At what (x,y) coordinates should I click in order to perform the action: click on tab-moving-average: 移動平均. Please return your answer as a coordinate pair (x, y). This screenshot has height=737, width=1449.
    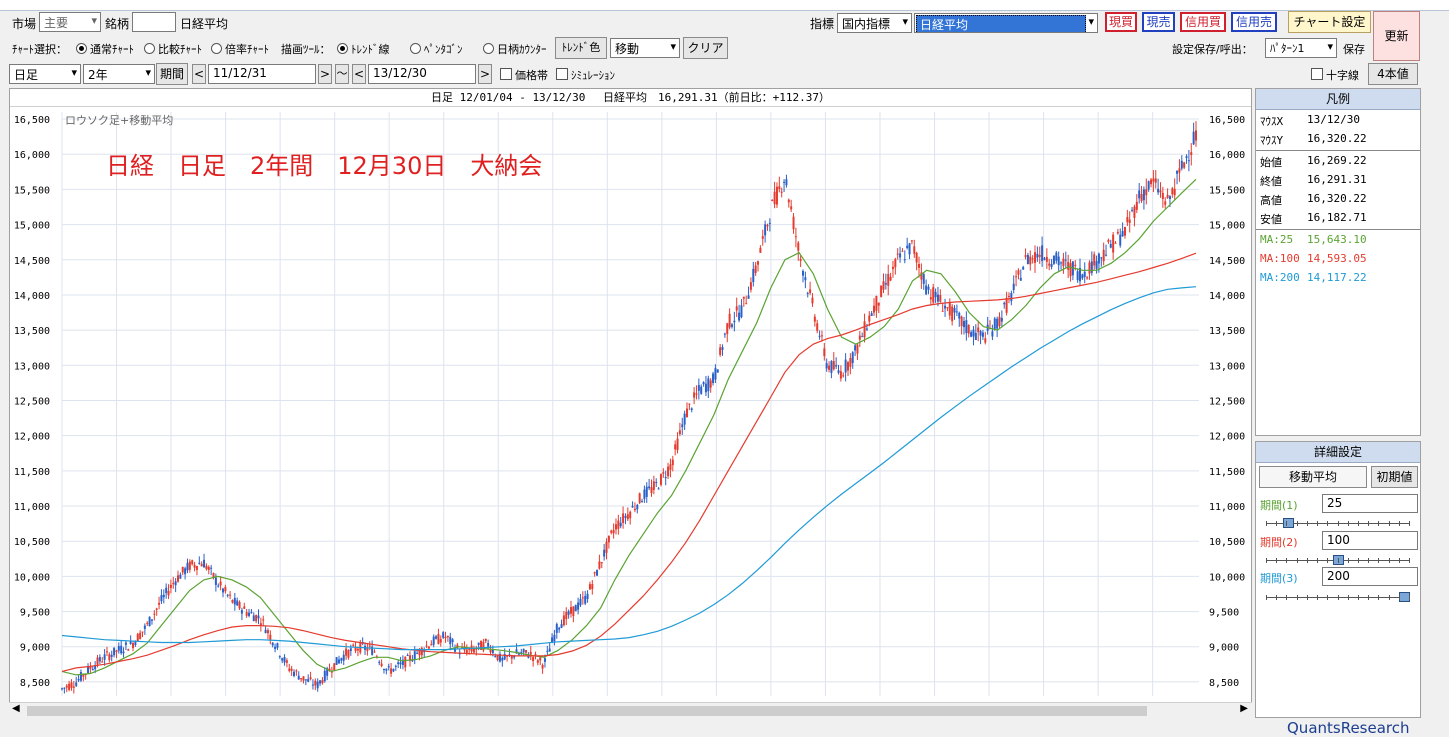
    Looking at the image, I should click on (1313, 477).